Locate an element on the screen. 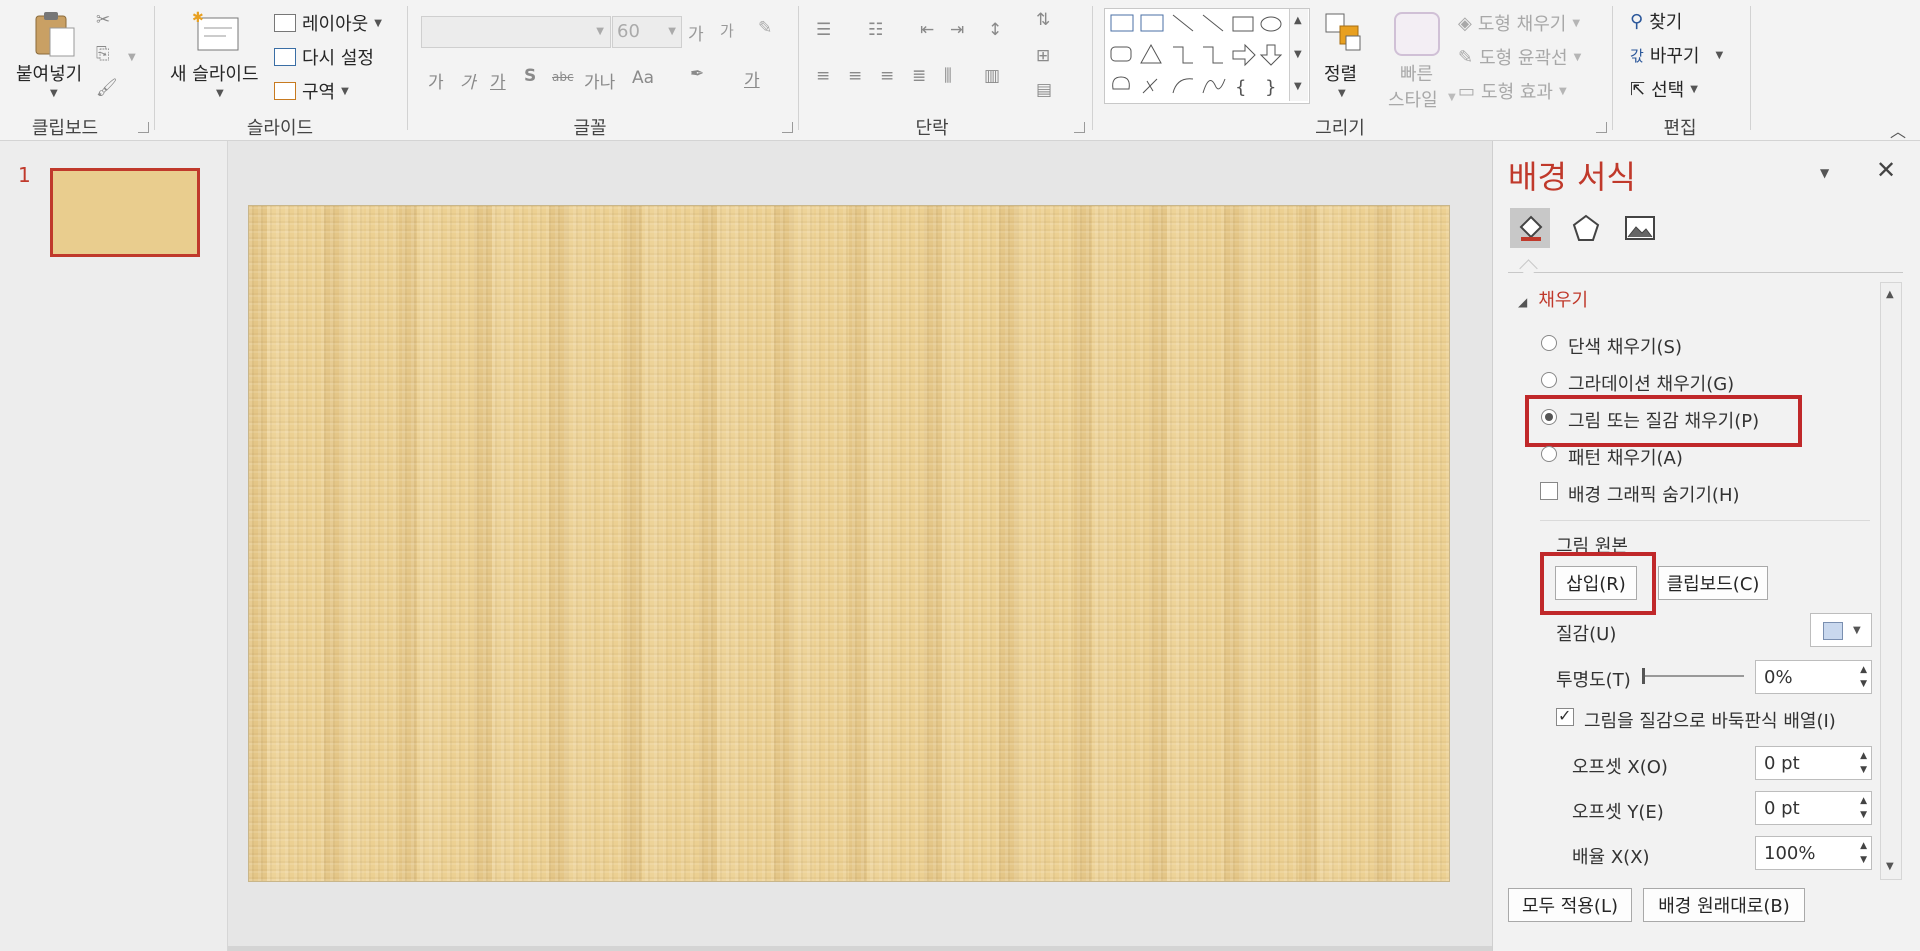  slide-number: 1 is located at coordinates (24, 175).